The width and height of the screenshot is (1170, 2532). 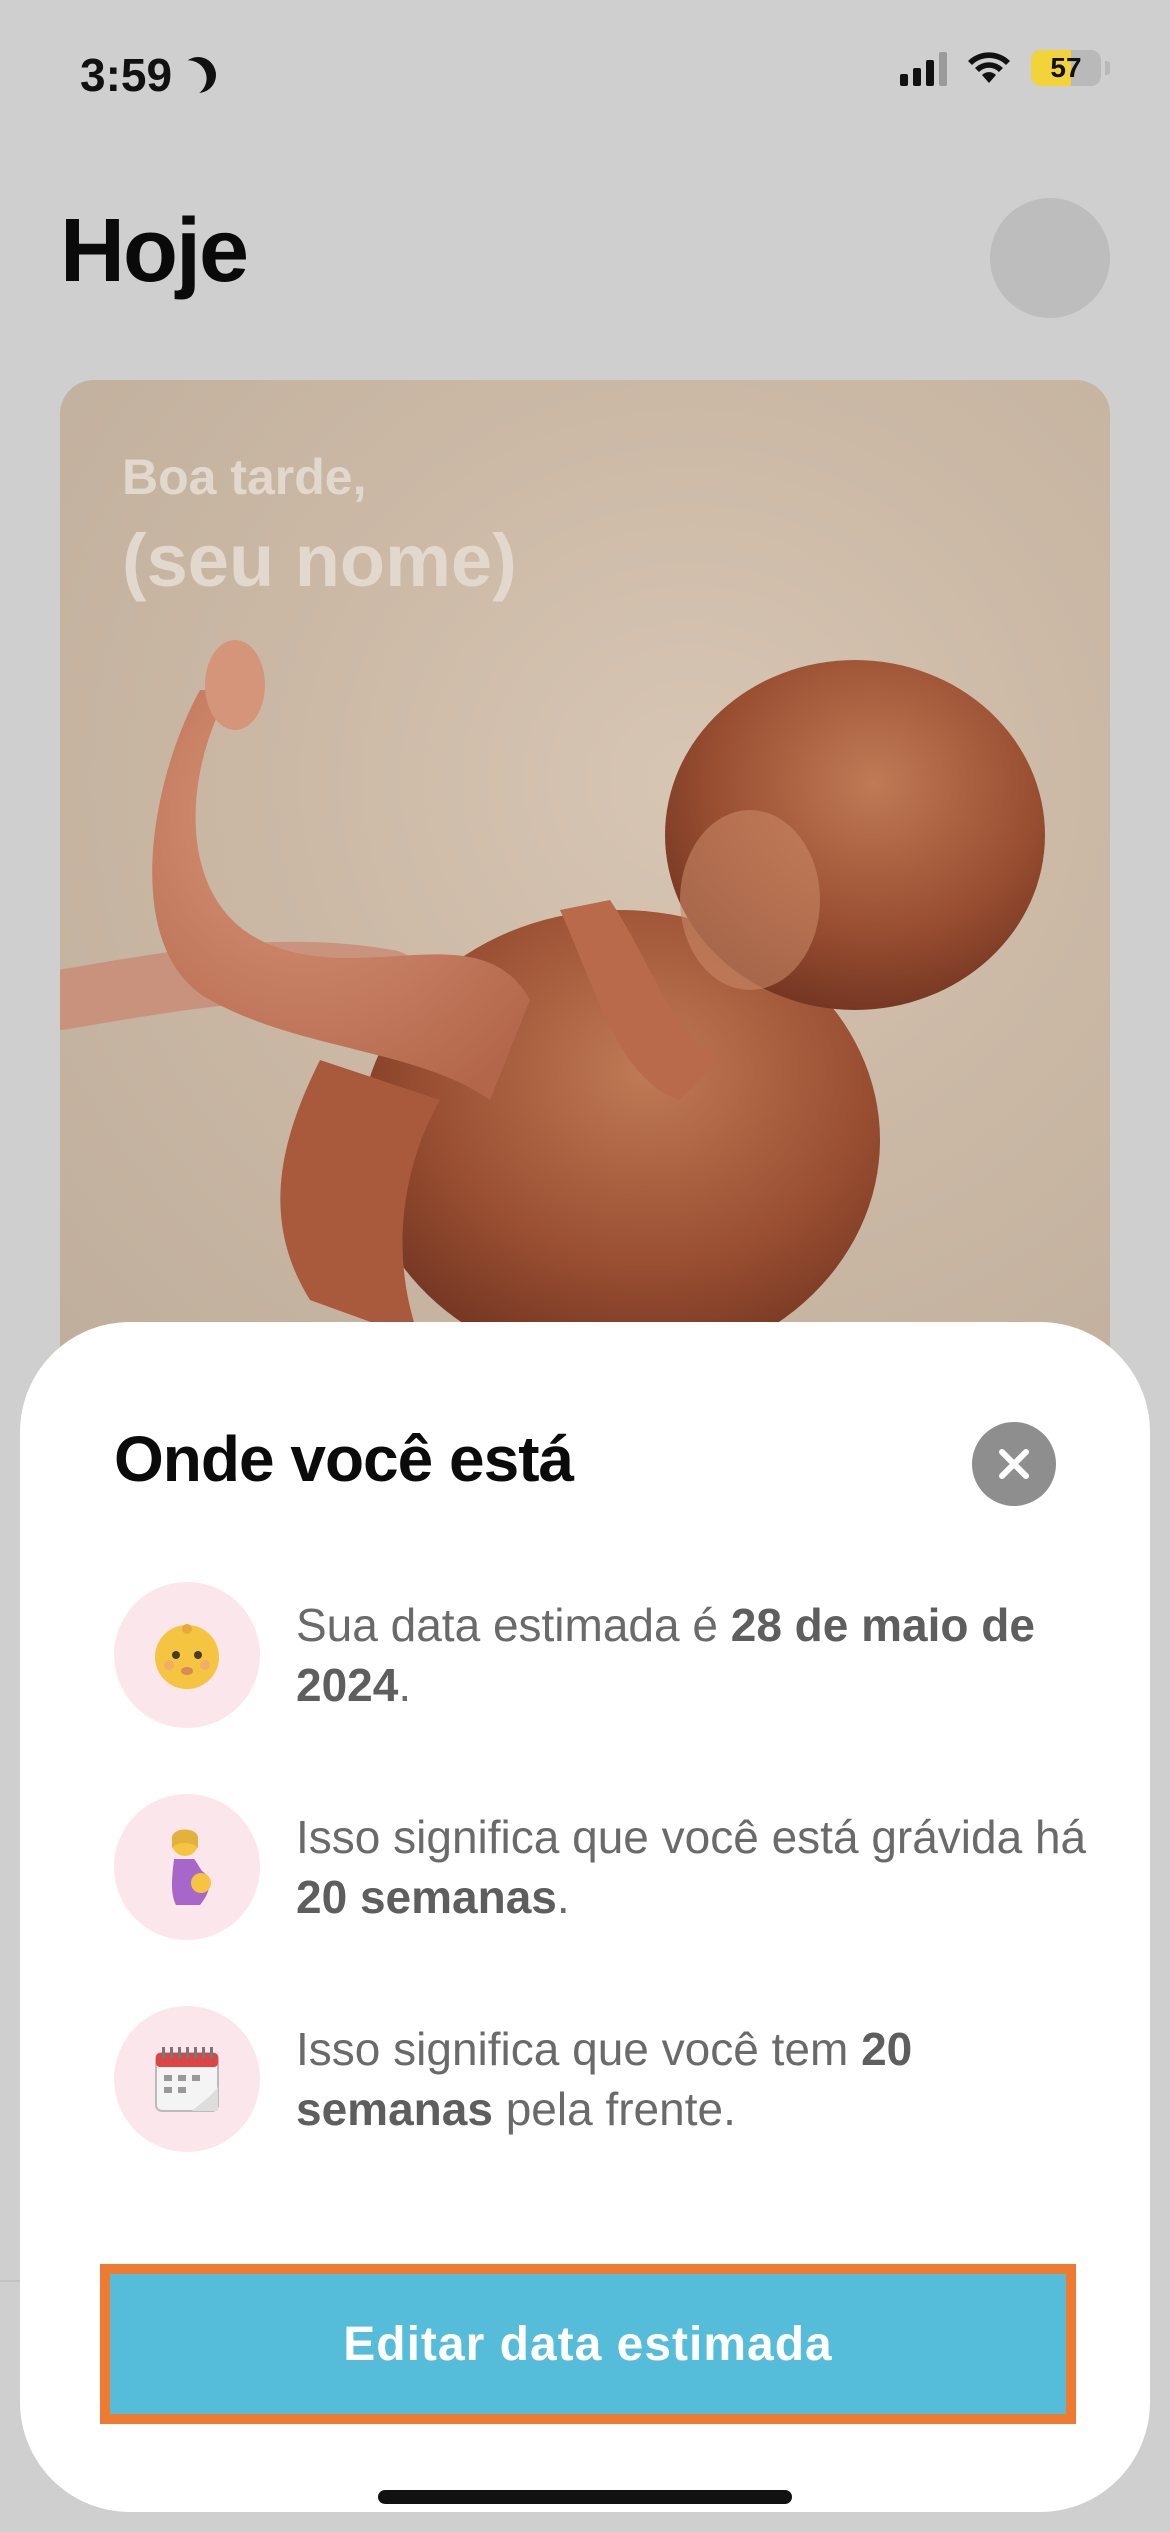 I want to click on wifi-icon, so click(x=989, y=67).